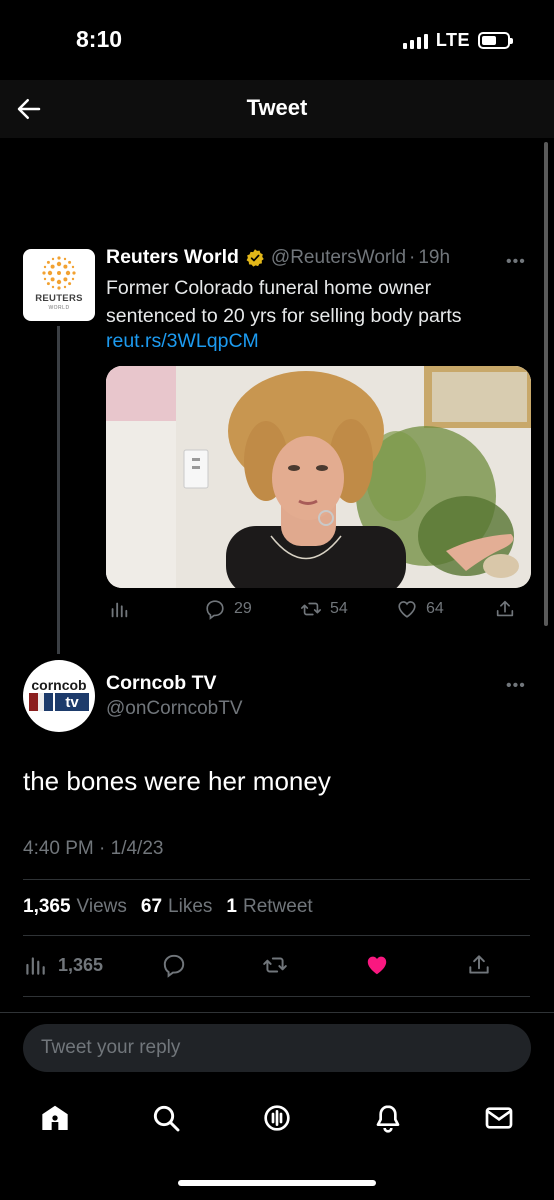 The image size is (554, 1200). I want to click on top-navigation-bar: Tweet, so click(277, 109).